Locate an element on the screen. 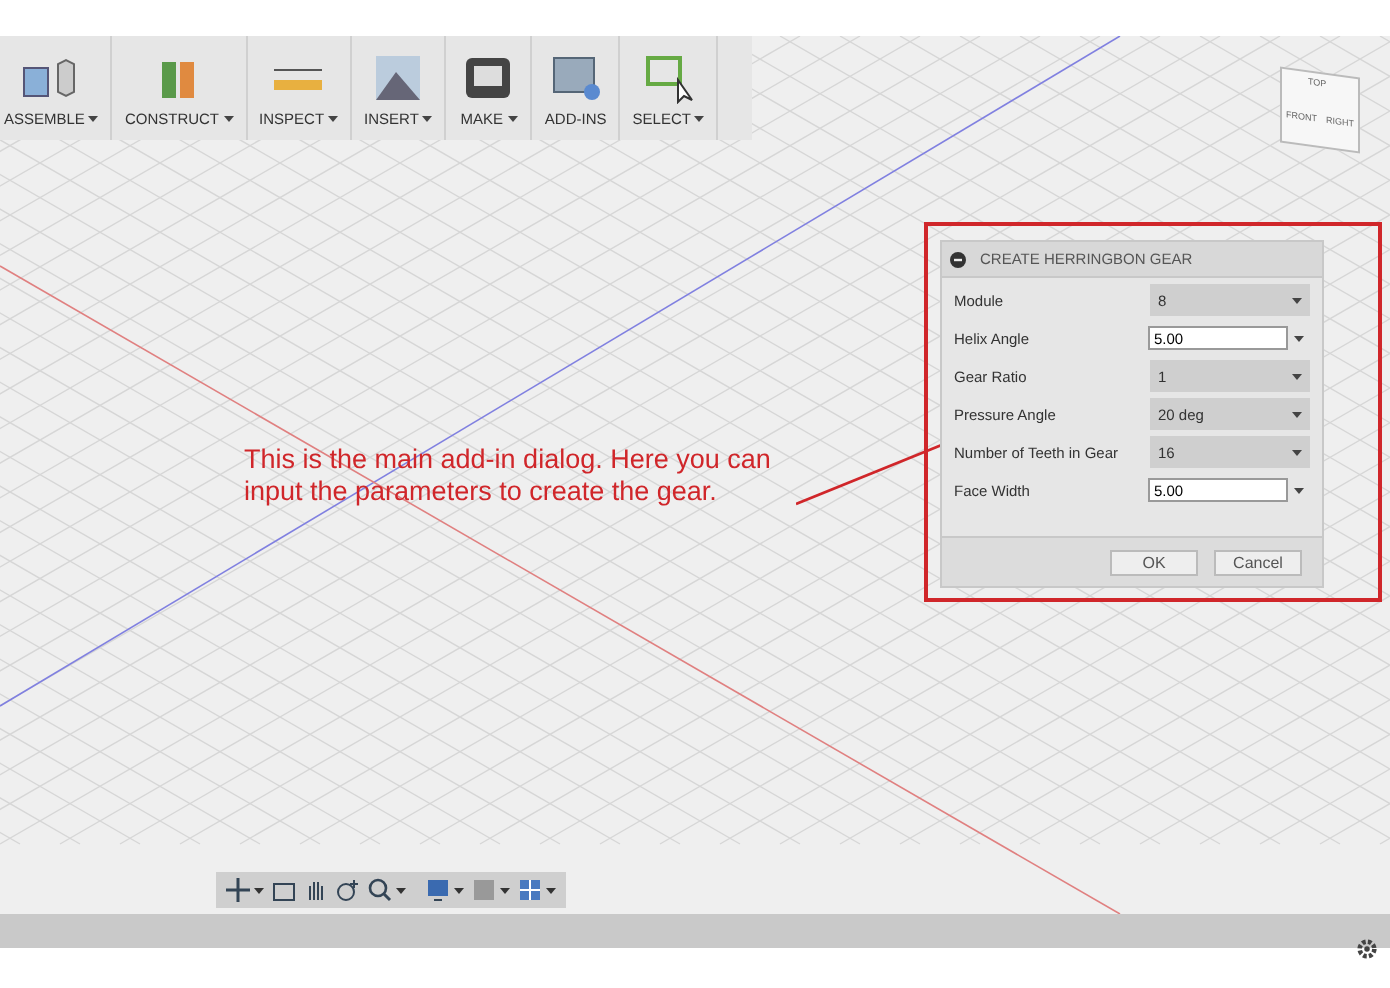 This screenshot has height=988, width=1390. orbit-icon is located at coordinates (238, 890).